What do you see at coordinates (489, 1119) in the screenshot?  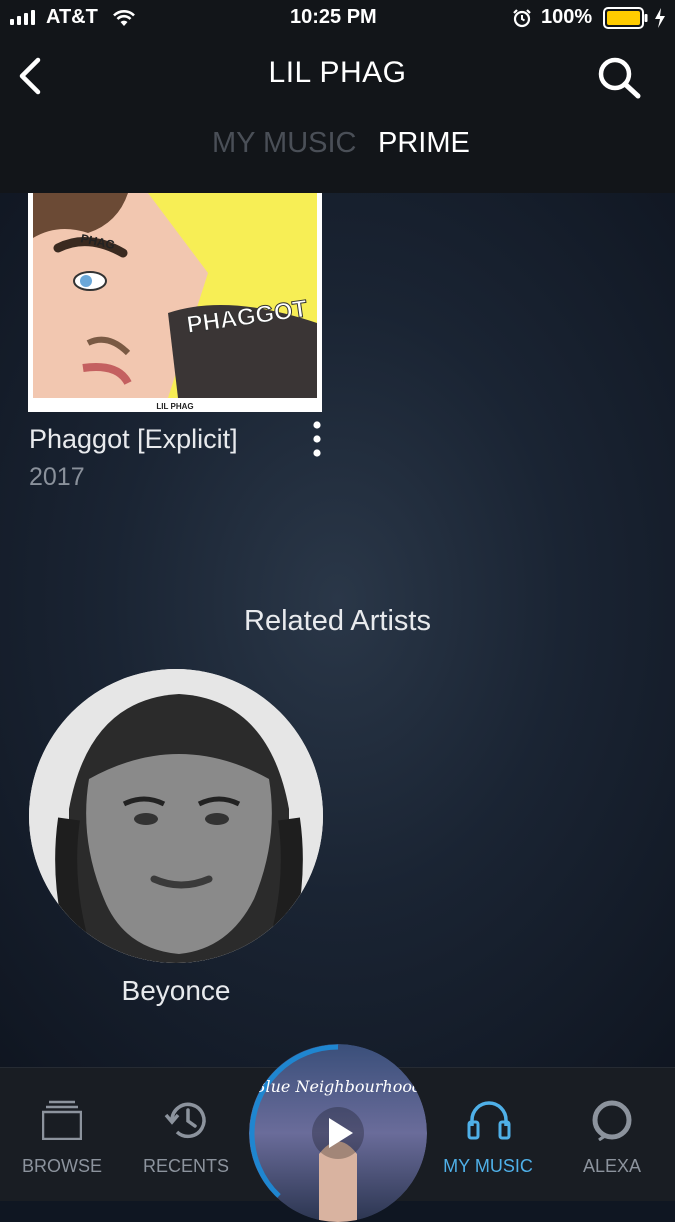 I see `headphones-icon` at bounding box center [489, 1119].